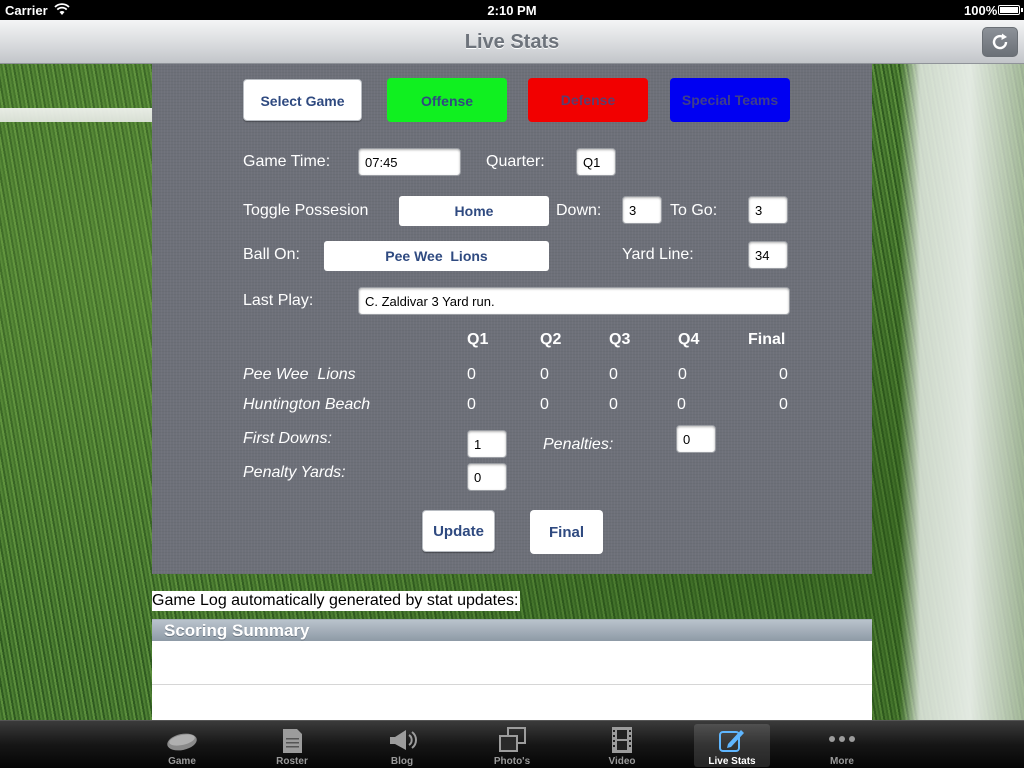 This screenshot has height=768, width=1024. I want to click on battery-icon, so click(1010, 10).